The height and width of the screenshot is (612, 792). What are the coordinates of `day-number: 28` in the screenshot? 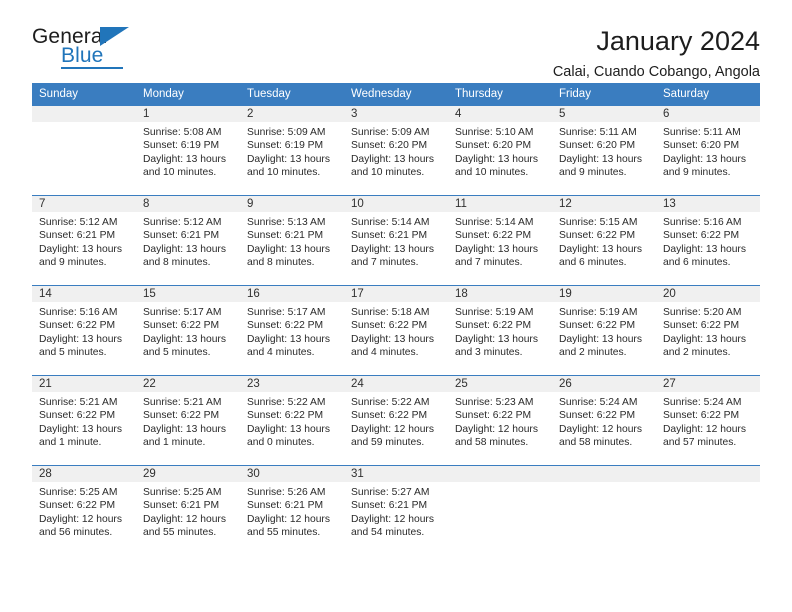 It's located at (84, 474).